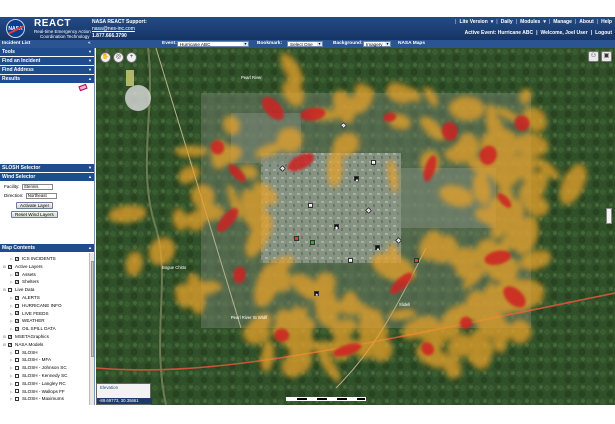 The width and height of the screenshot is (615, 424). Describe the element at coordinates (586, 22) in the screenshot. I see `nav-about: About` at that location.